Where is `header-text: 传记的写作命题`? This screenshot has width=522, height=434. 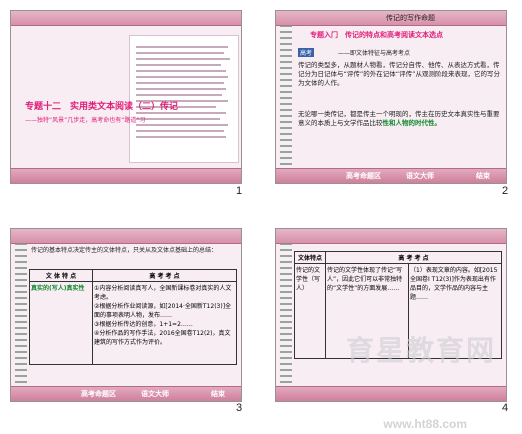 header-text: 传记的写作命题 is located at coordinates (410, 18).